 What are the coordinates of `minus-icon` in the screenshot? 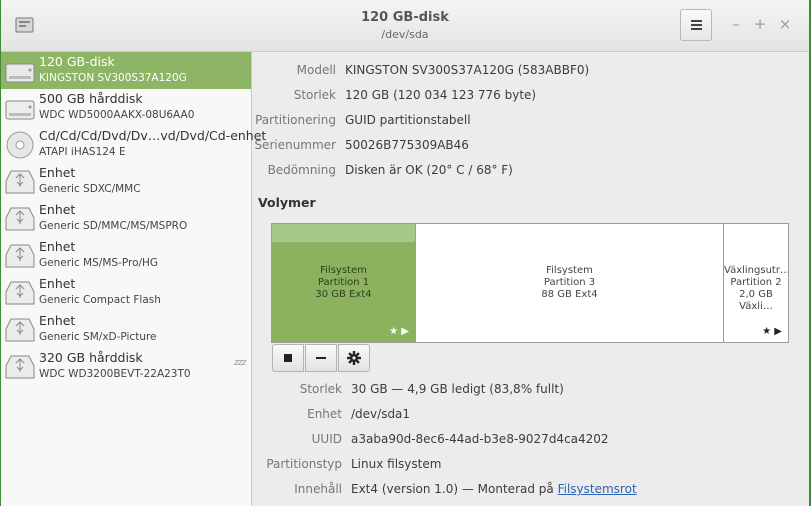 It's located at (321, 358).